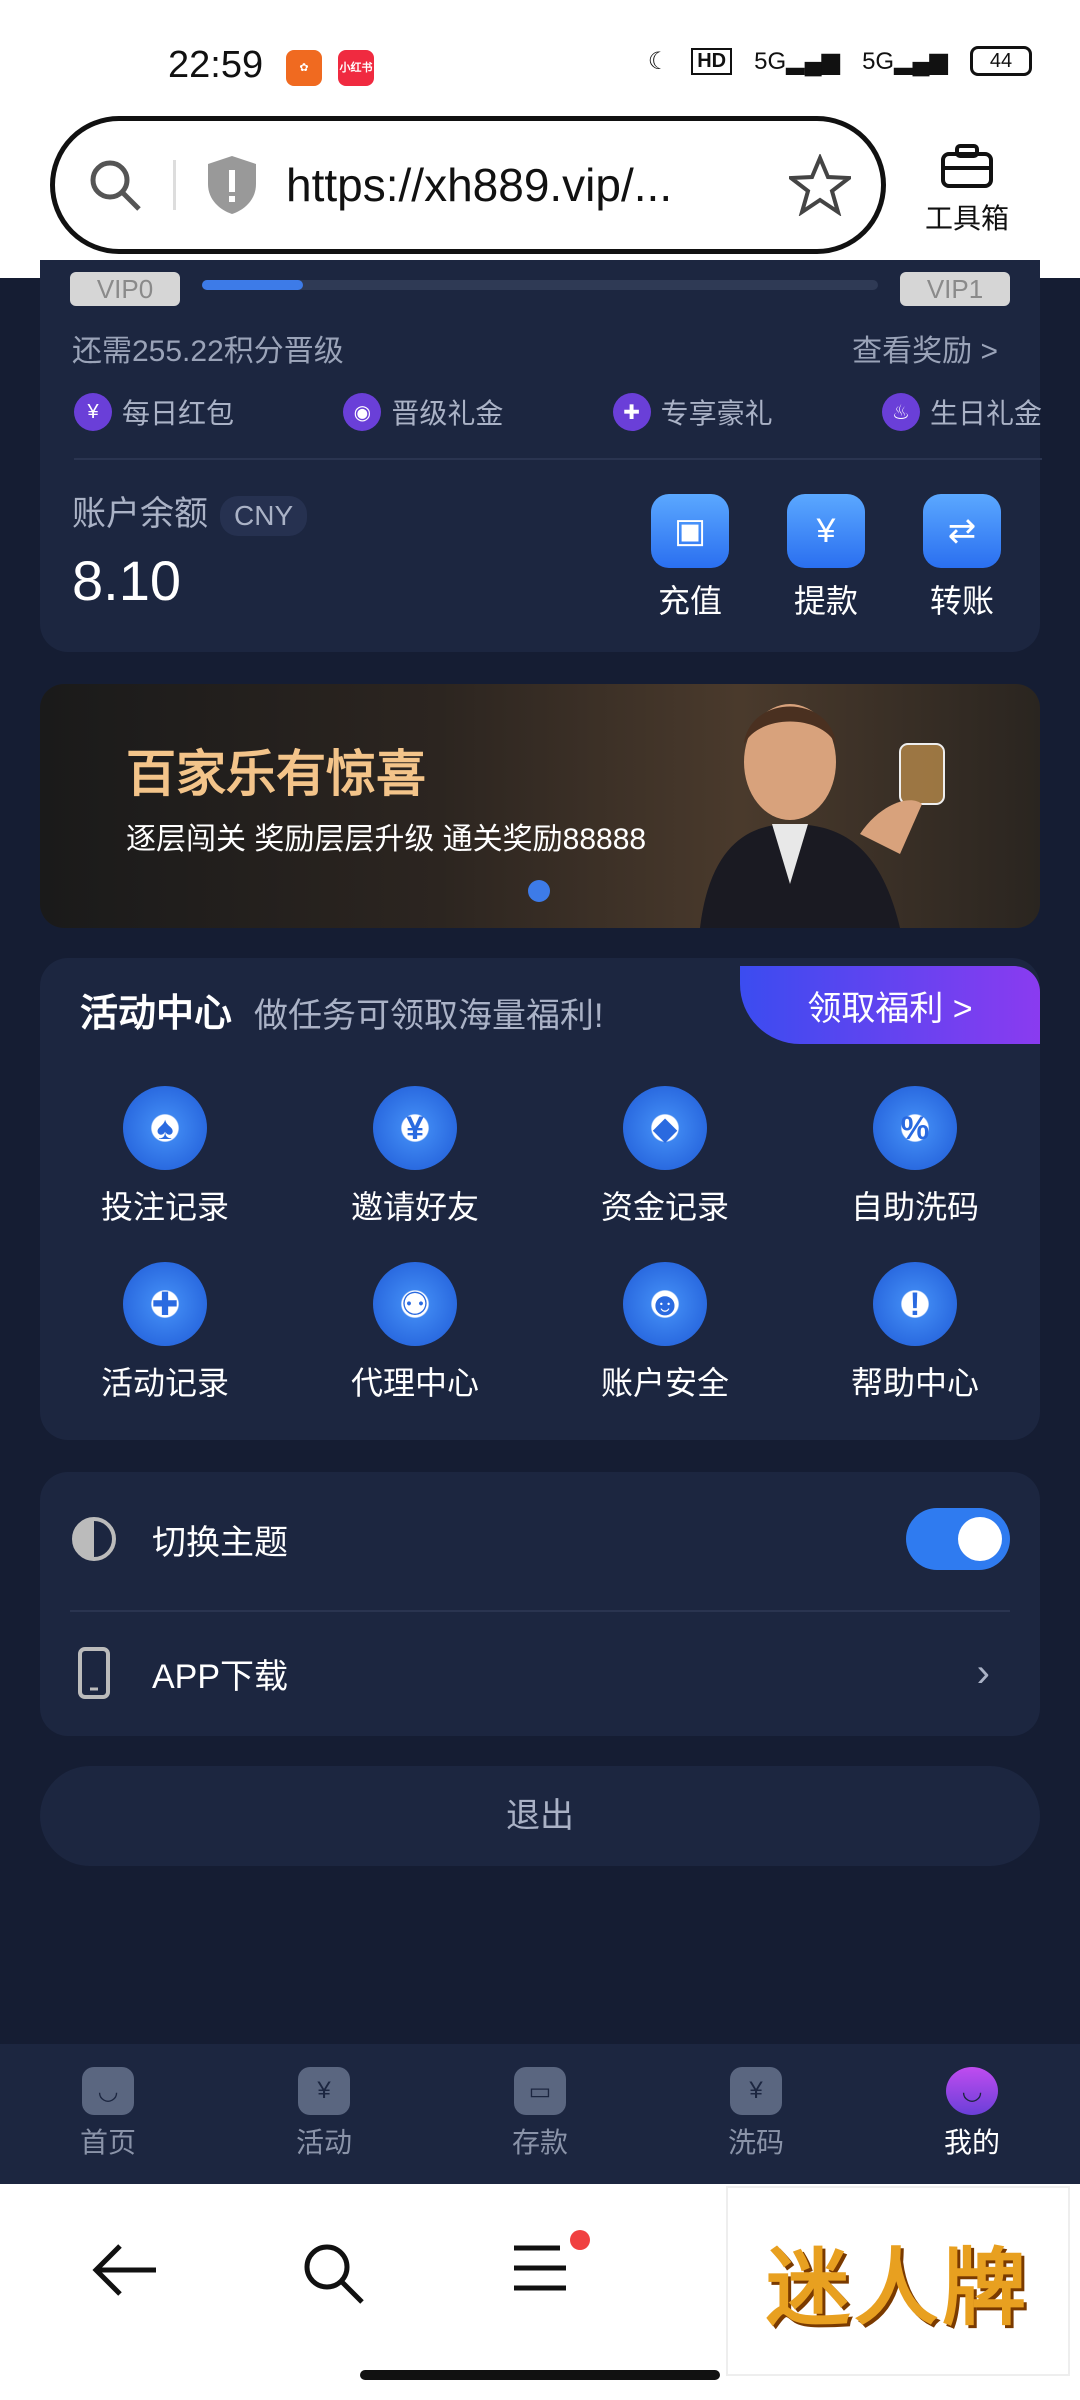 This screenshot has height=2400, width=1080. I want to click on grid-label: 投注记录, so click(164, 1207).